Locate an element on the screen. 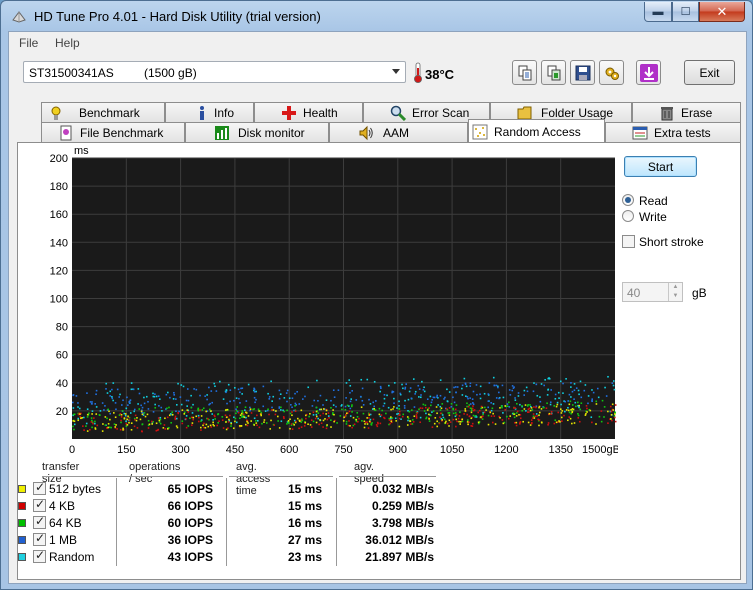 The width and height of the screenshot is (753, 590). tab-erase: Erase is located at coordinates (686, 112).